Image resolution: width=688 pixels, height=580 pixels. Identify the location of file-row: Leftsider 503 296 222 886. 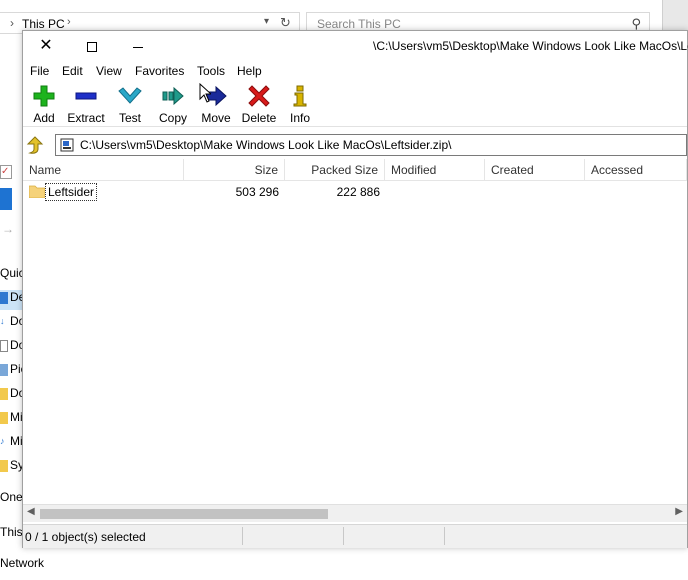
(355, 192).